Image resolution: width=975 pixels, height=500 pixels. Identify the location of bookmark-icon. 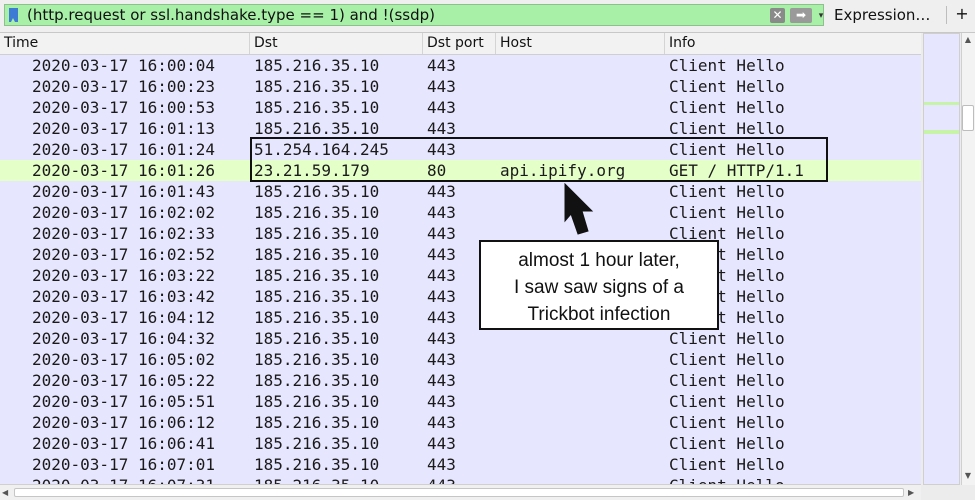
(13, 15).